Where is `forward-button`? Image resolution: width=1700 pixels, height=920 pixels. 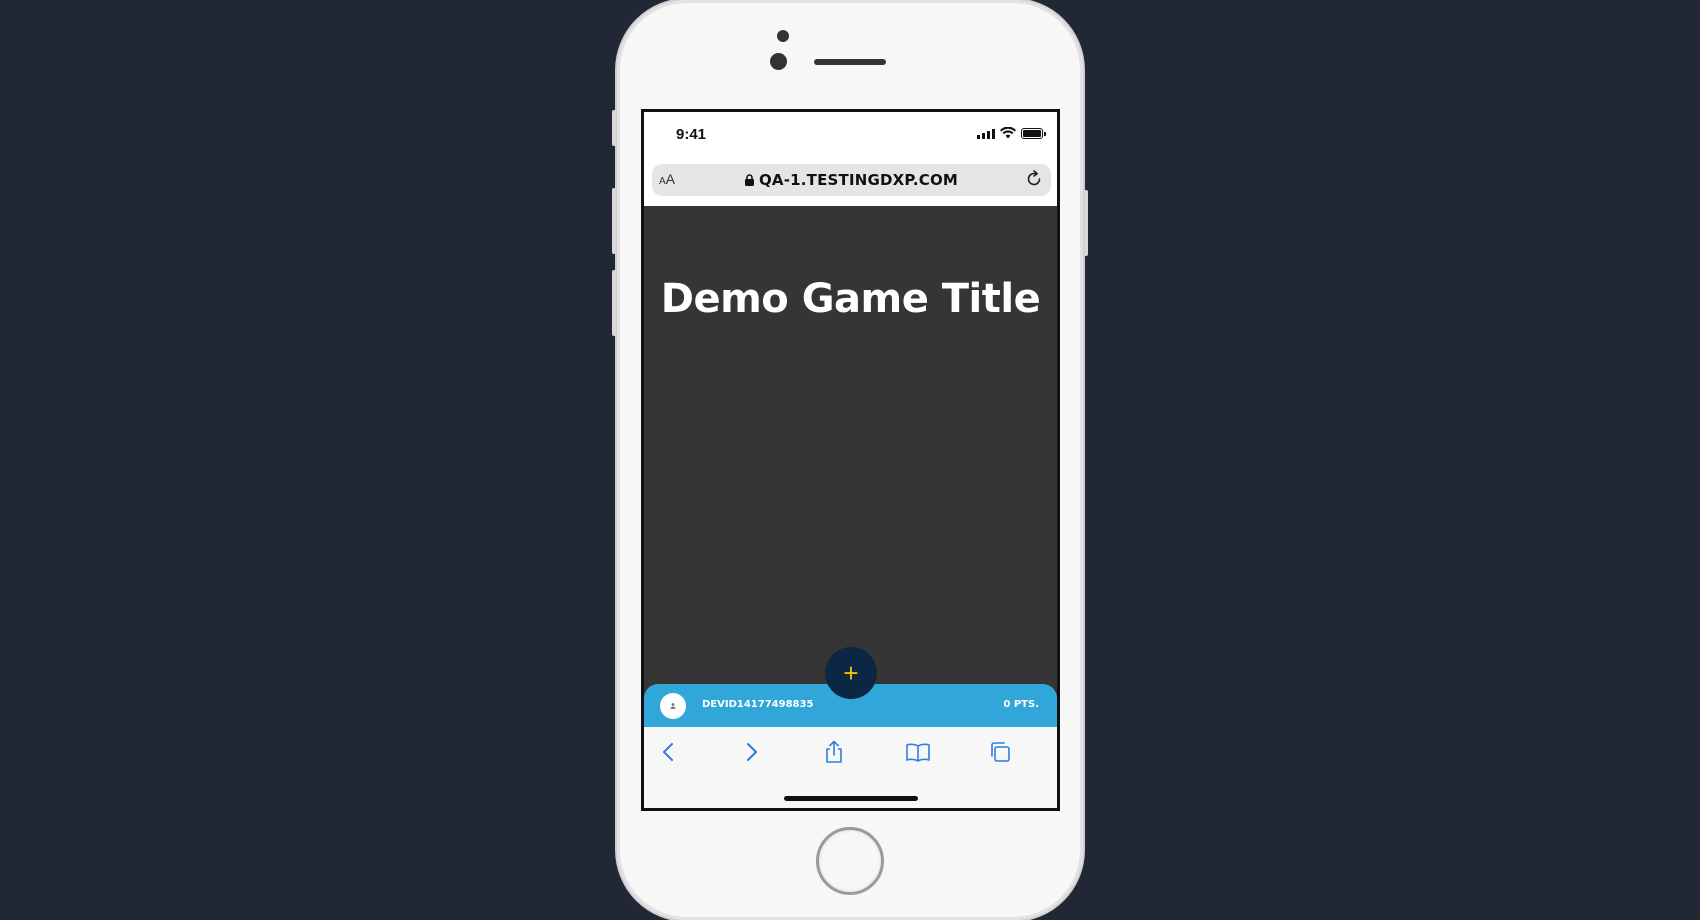
forward-button is located at coordinates (752, 752).